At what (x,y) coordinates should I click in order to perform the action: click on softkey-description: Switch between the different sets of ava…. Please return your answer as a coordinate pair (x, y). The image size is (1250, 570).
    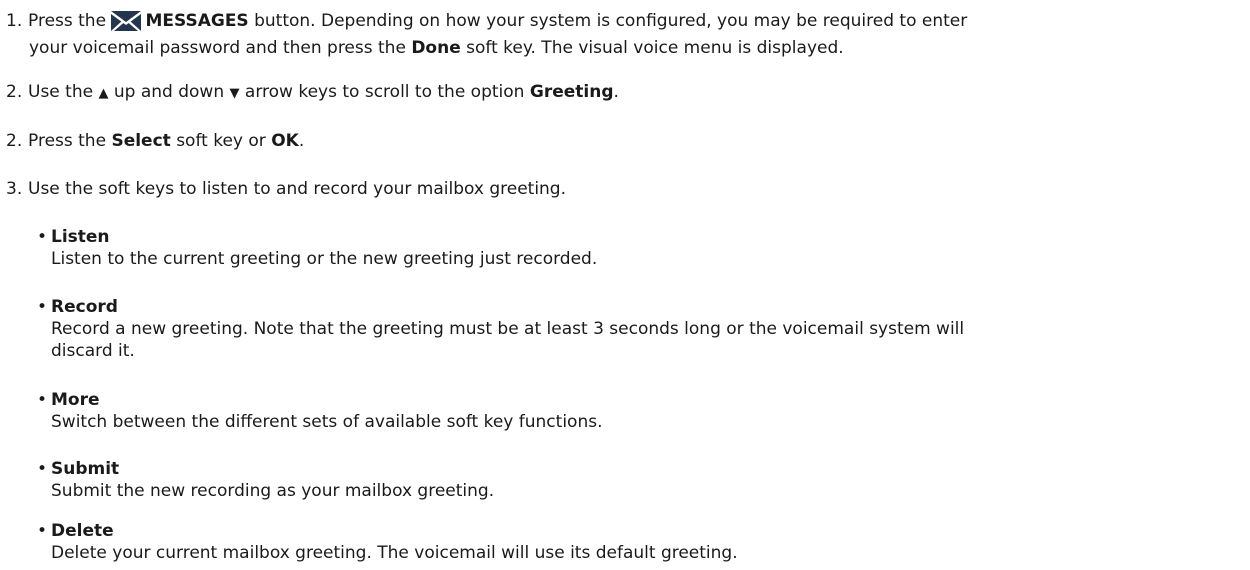
    Looking at the image, I should click on (327, 422).